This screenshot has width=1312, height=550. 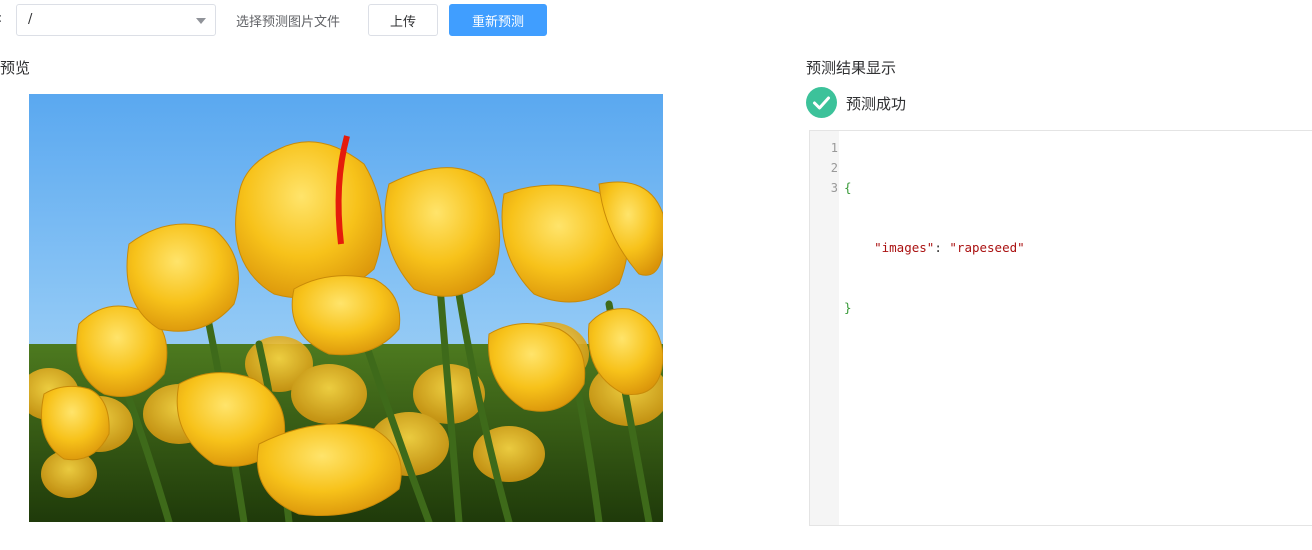 What do you see at coordinates (821, 102) in the screenshot?
I see `check-circle-icon` at bounding box center [821, 102].